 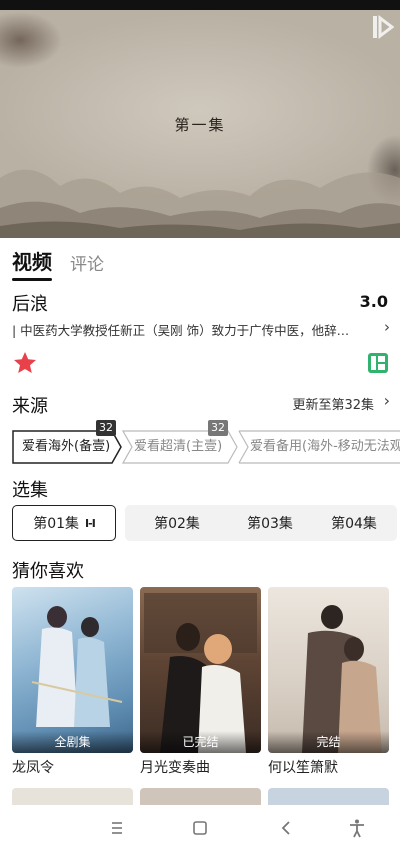 What do you see at coordinates (333, 403) in the screenshot?
I see `source-update-status: 更新至第32集` at bounding box center [333, 403].